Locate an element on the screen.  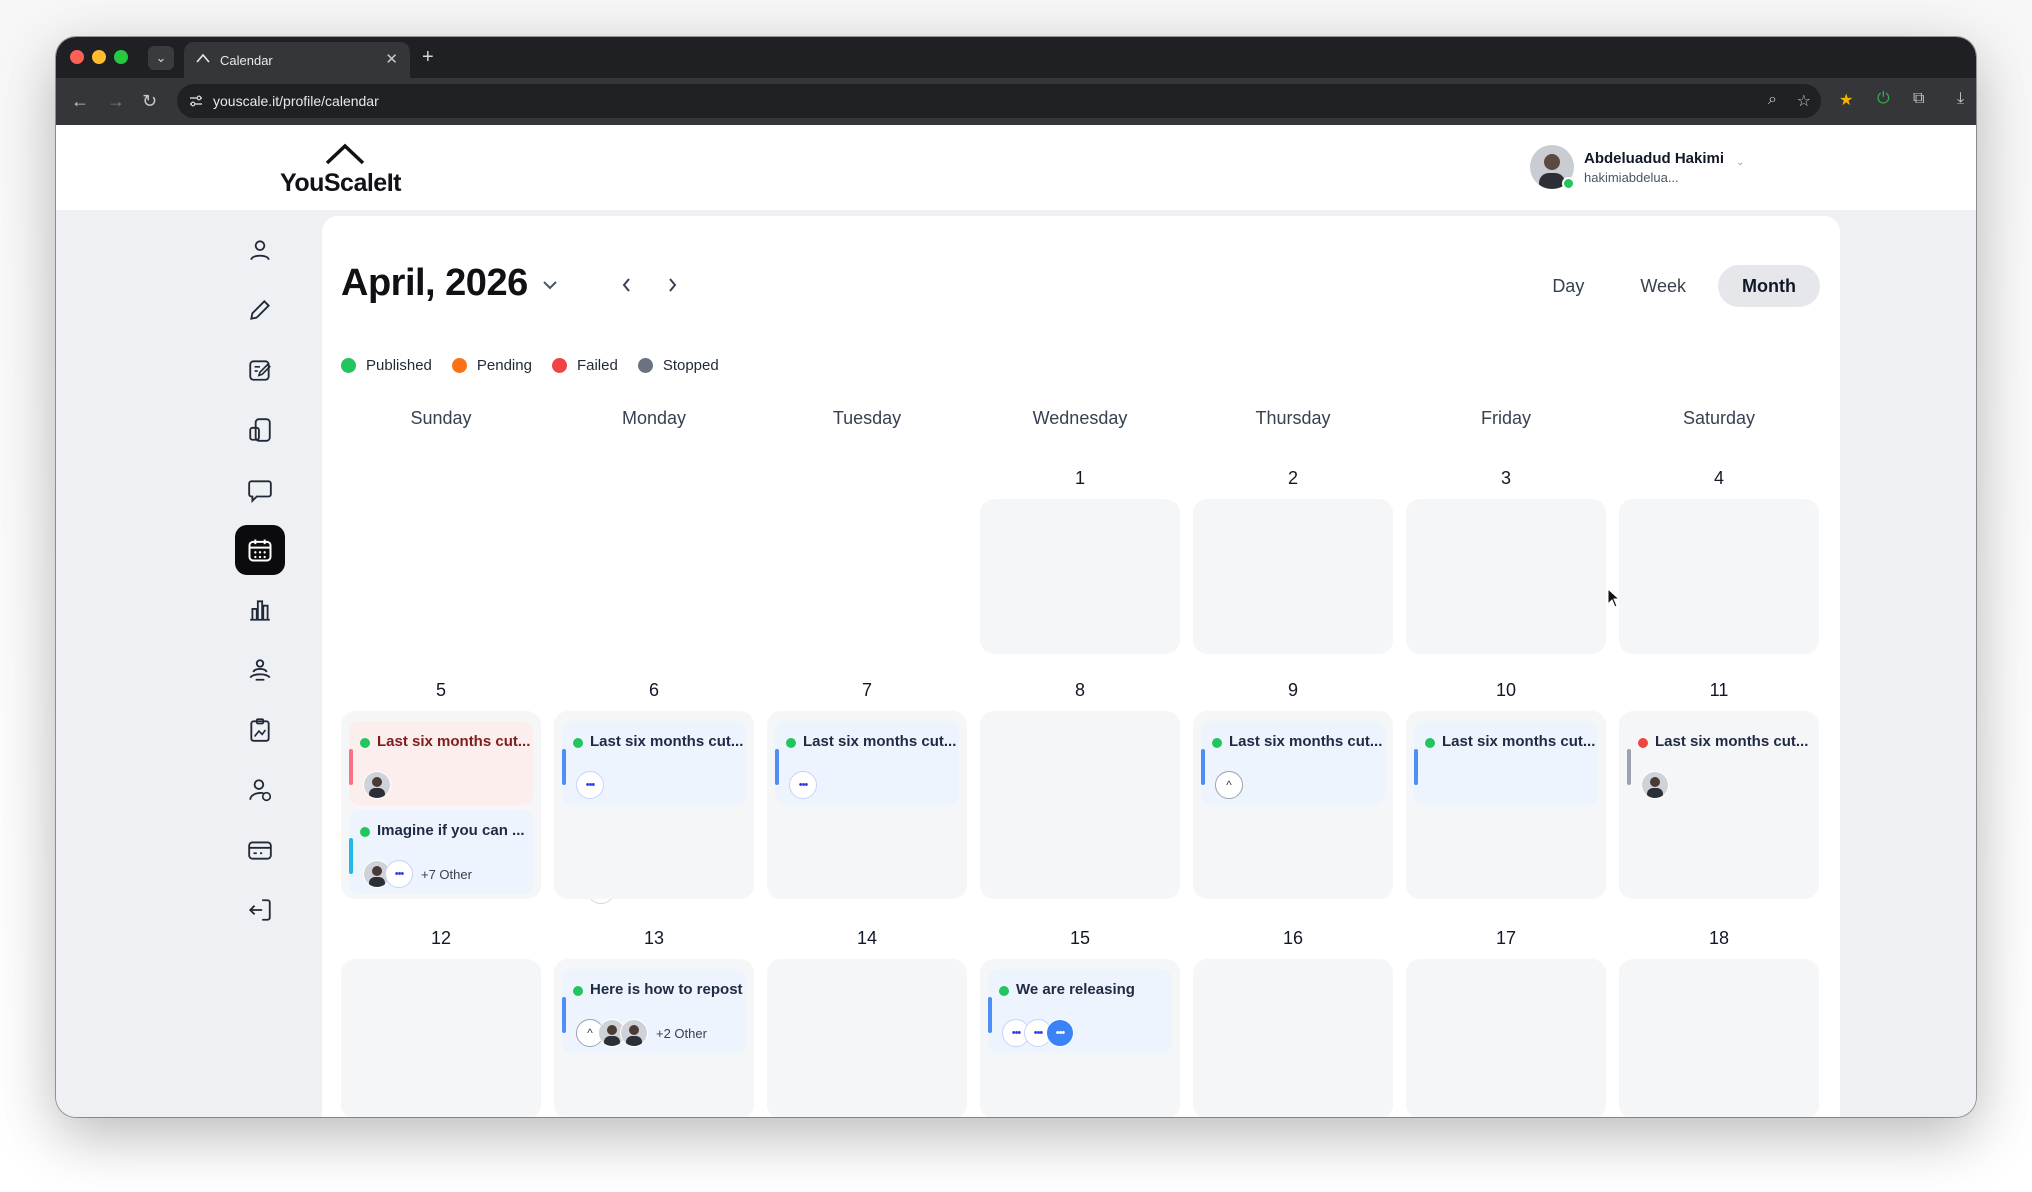
chat-icon is located at coordinates (260, 491).